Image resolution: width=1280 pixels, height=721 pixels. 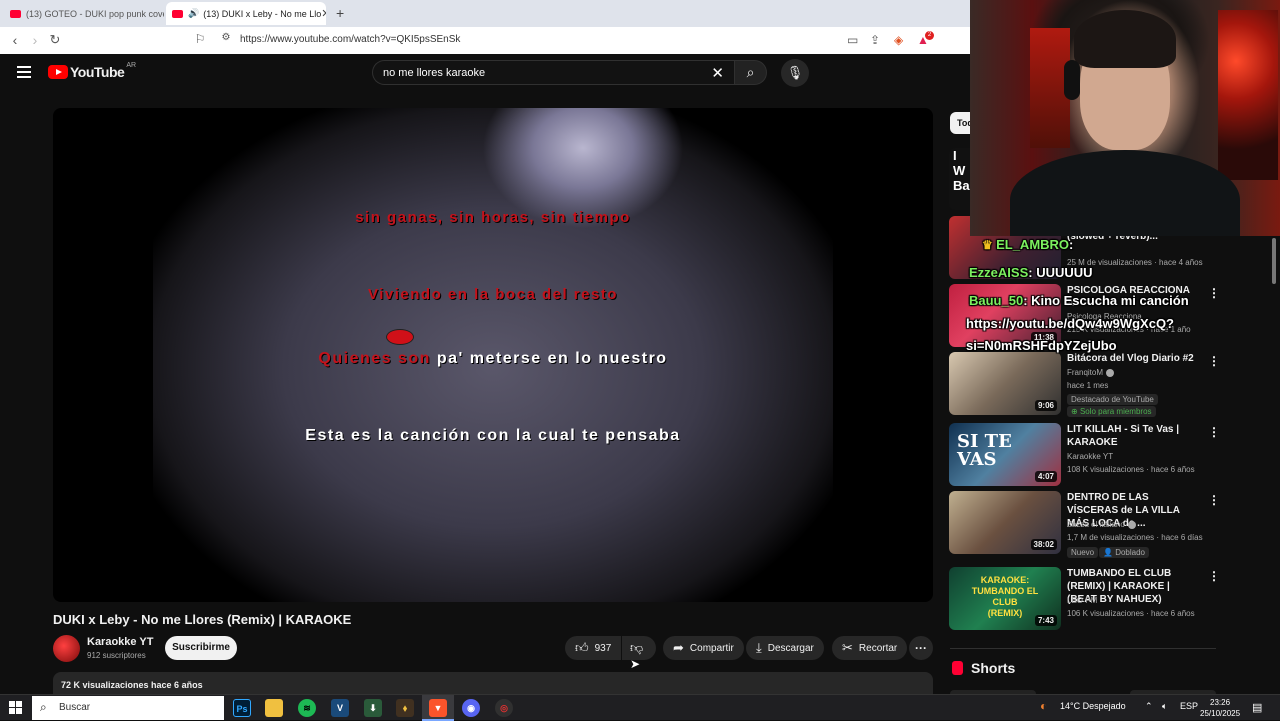 I want to click on share-page-icon: ⇪, so click(x=875, y=40).